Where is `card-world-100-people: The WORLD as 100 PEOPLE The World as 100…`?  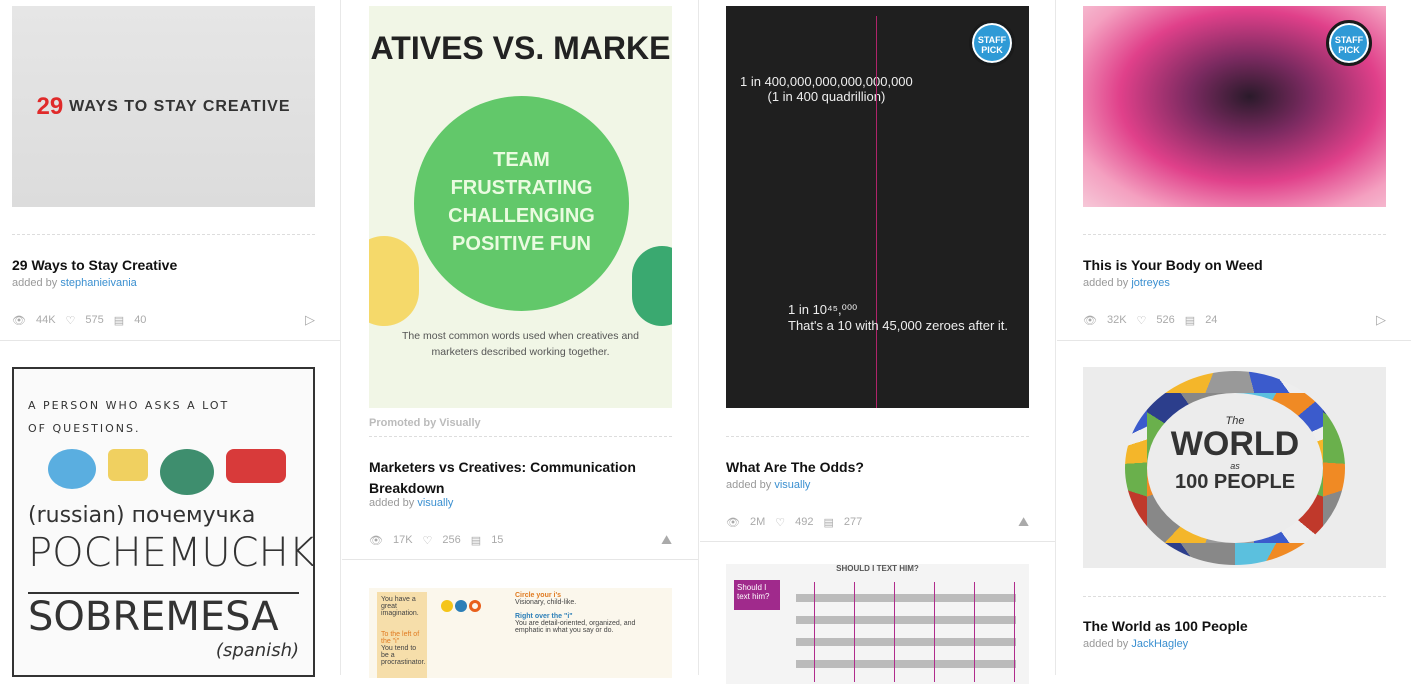
card-world-100-people: The WORLD as 100 PEOPLE The World as 100… is located at coordinates (1234, 511).